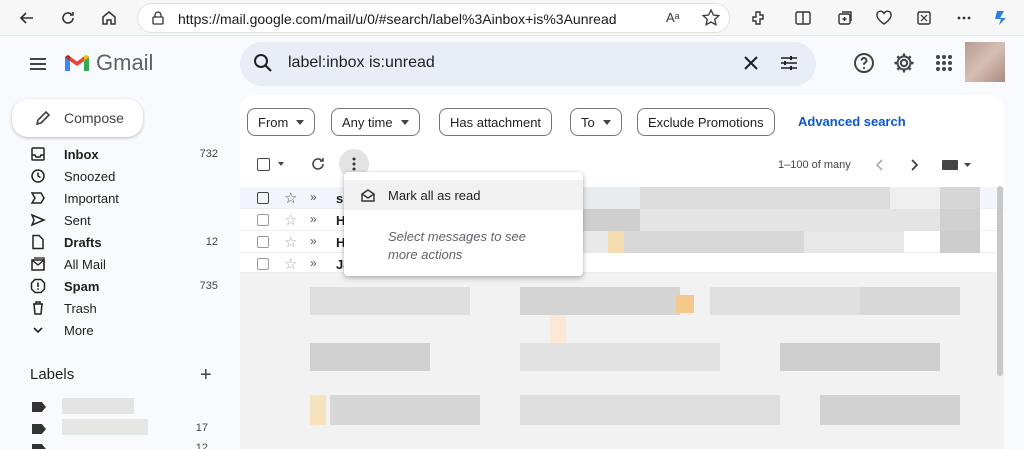 This screenshot has height=449, width=1024. Describe the element at coordinates (38, 220) in the screenshot. I see `send-icon` at that location.